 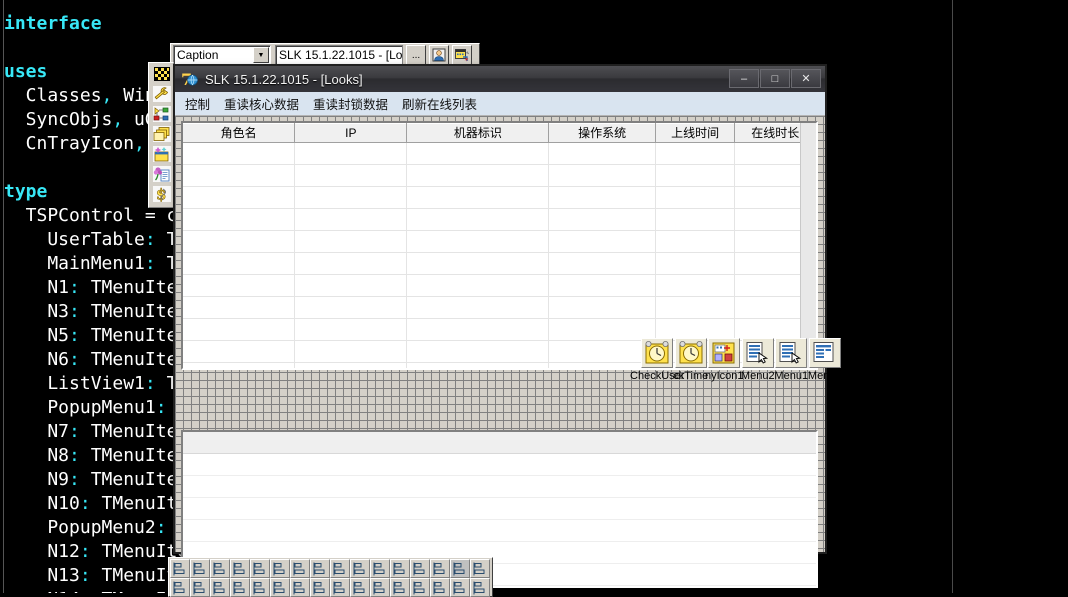 What do you see at coordinates (162, 174) in the screenshot?
I see `palette-item-flower-document` at bounding box center [162, 174].